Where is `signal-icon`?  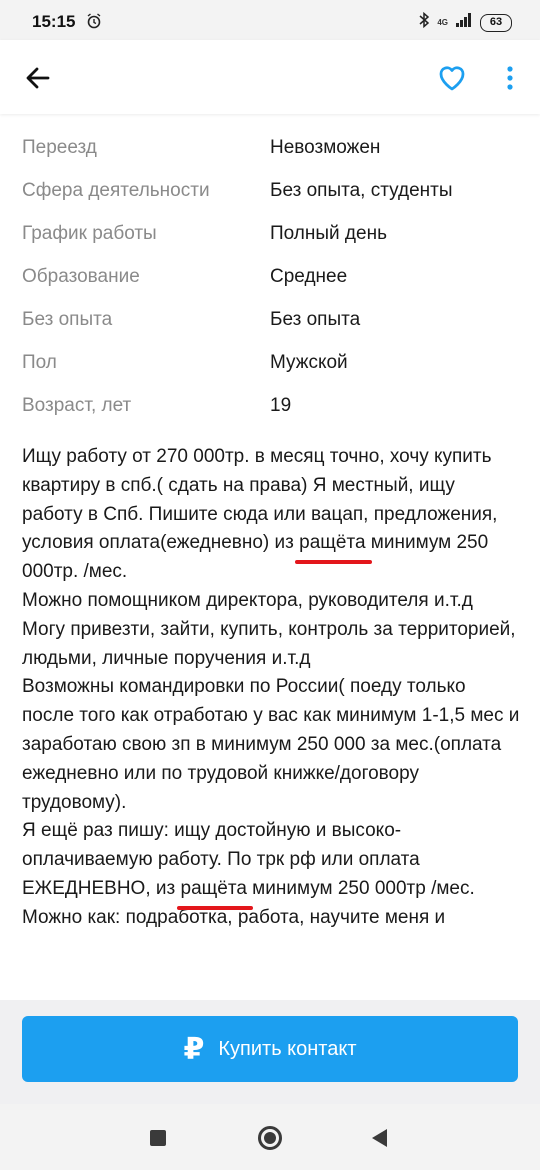
signal-icon is located at coordinates (464, 22).